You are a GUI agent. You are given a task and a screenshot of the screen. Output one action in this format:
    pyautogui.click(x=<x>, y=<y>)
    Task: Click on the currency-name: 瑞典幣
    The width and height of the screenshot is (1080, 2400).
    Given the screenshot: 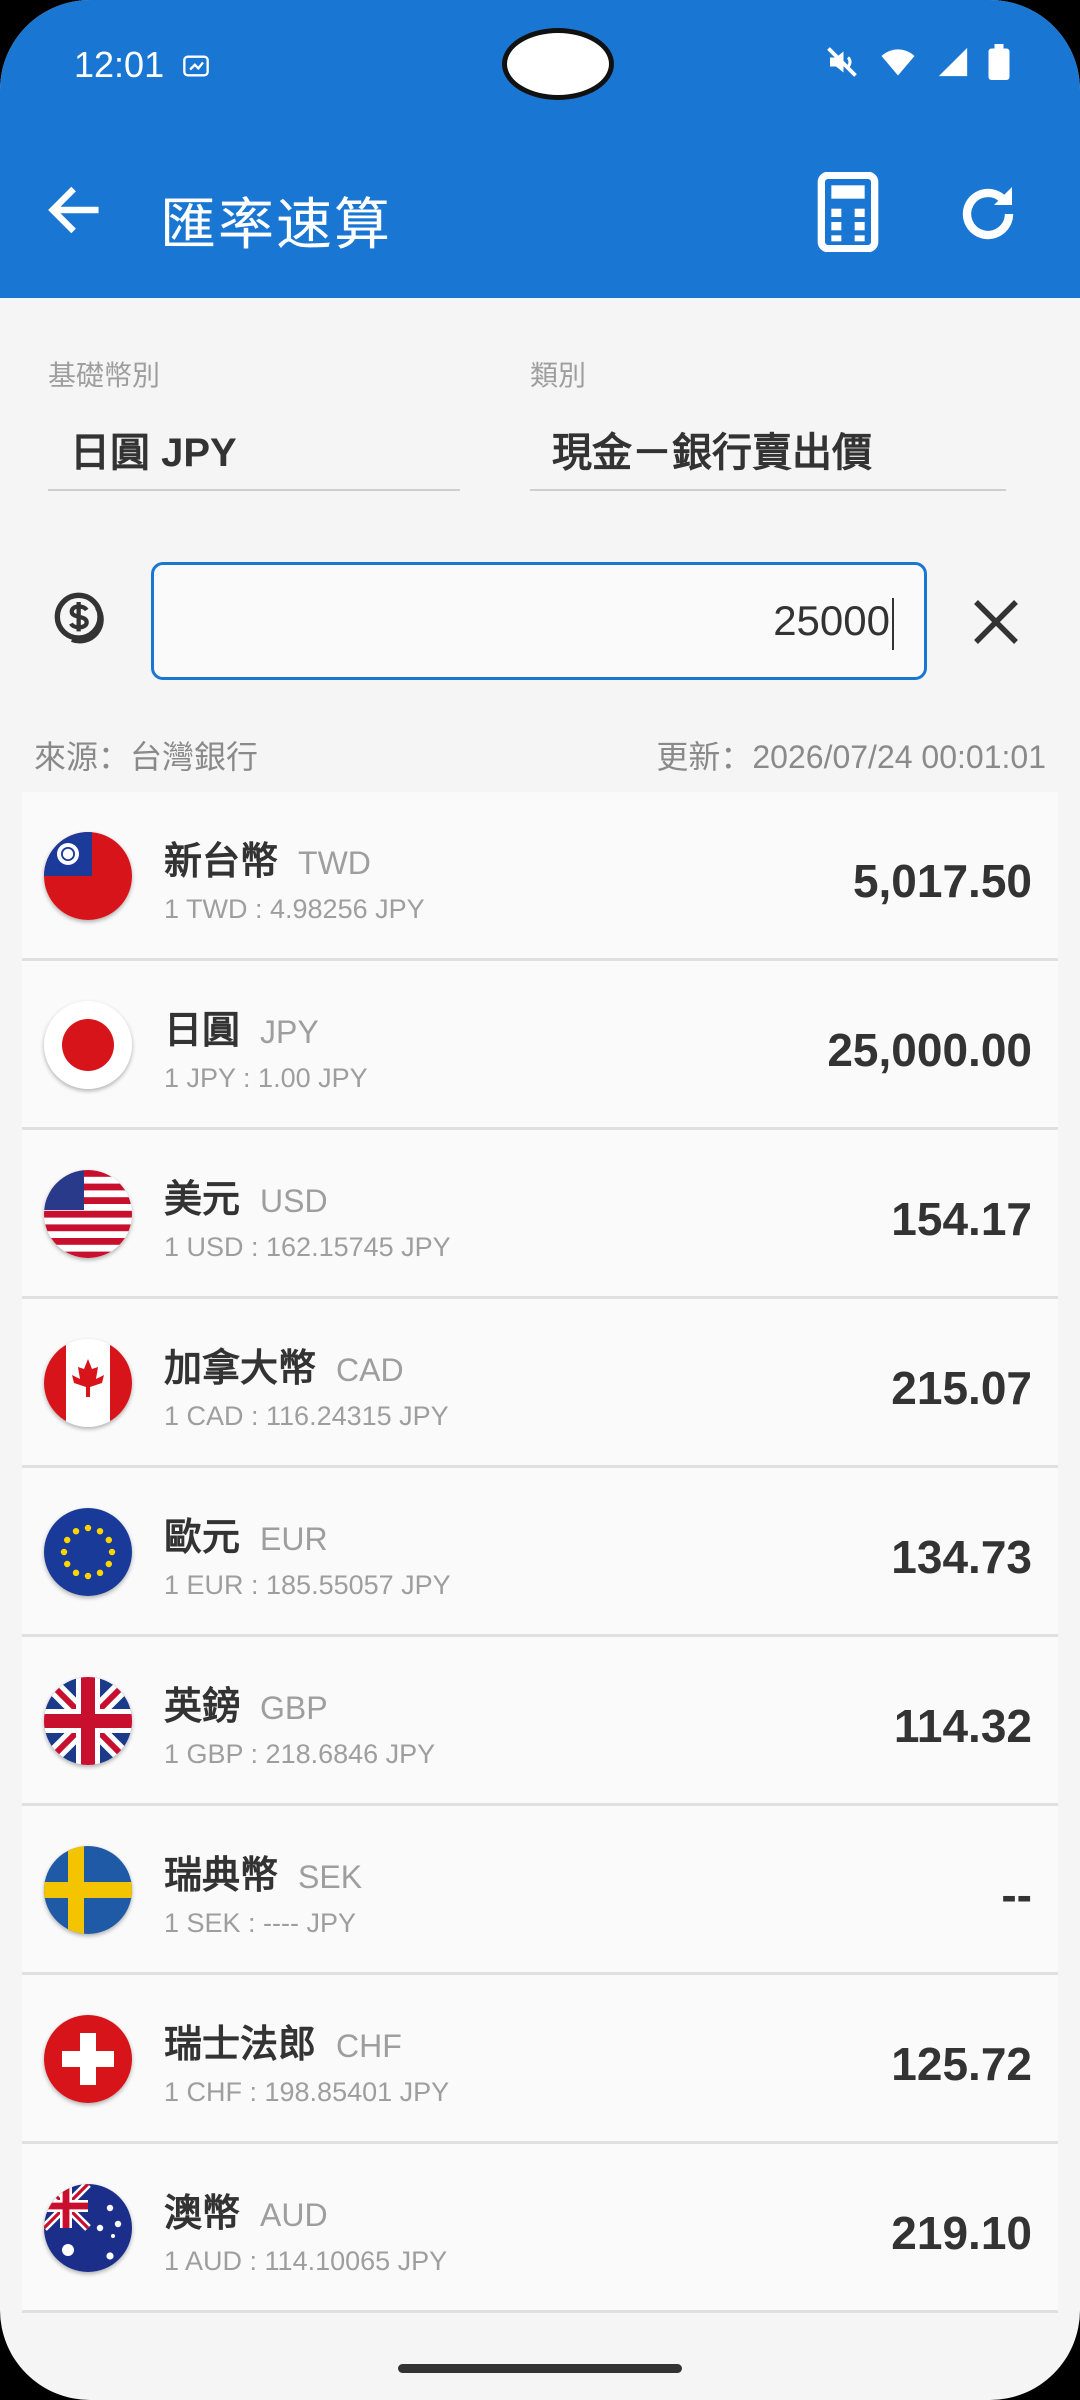 What is the action you would take?
    pyautogui.click(x=221, y=1876)
    